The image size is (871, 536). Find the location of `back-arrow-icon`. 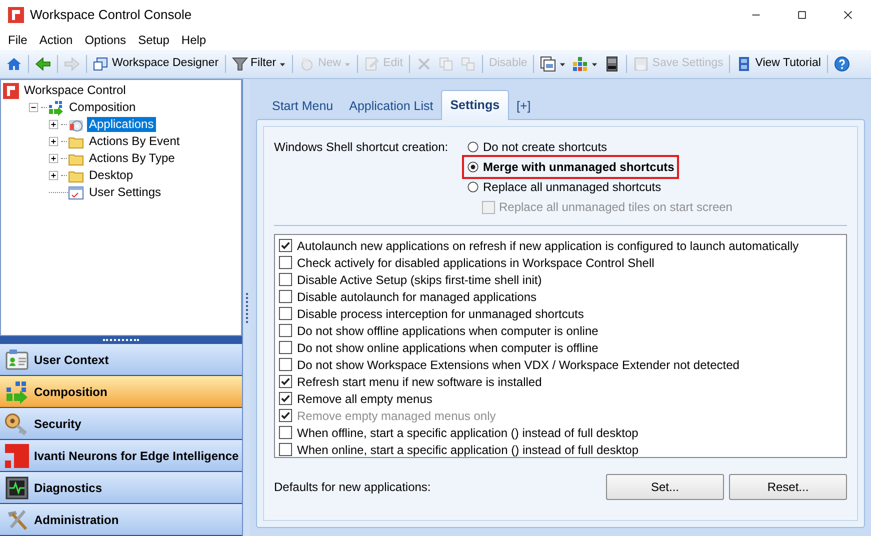

back-arrow-icon is located at coordinates (43, 64).